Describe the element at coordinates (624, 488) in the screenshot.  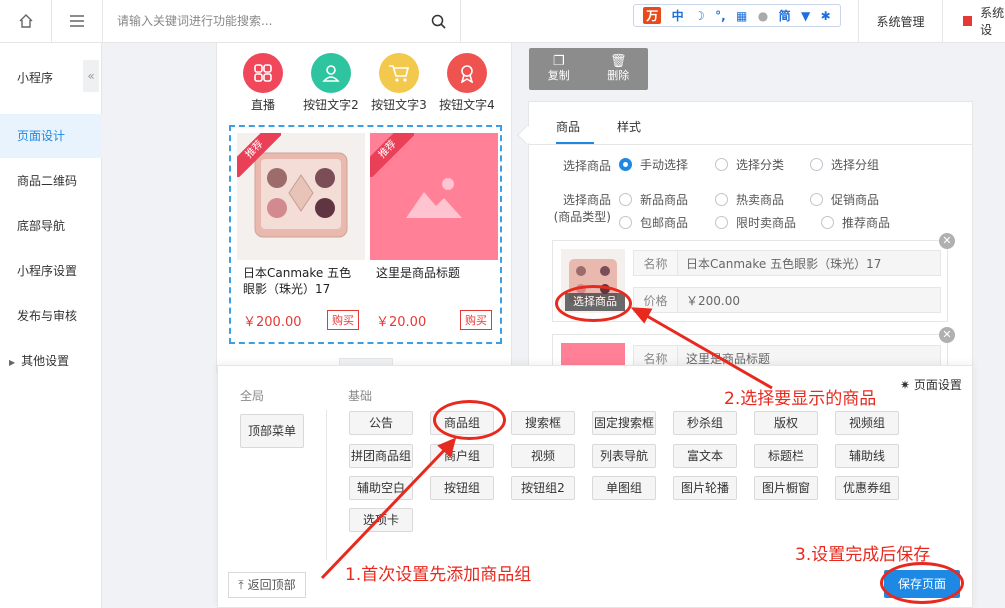
I see `component-single-image: 单图组` at that location.